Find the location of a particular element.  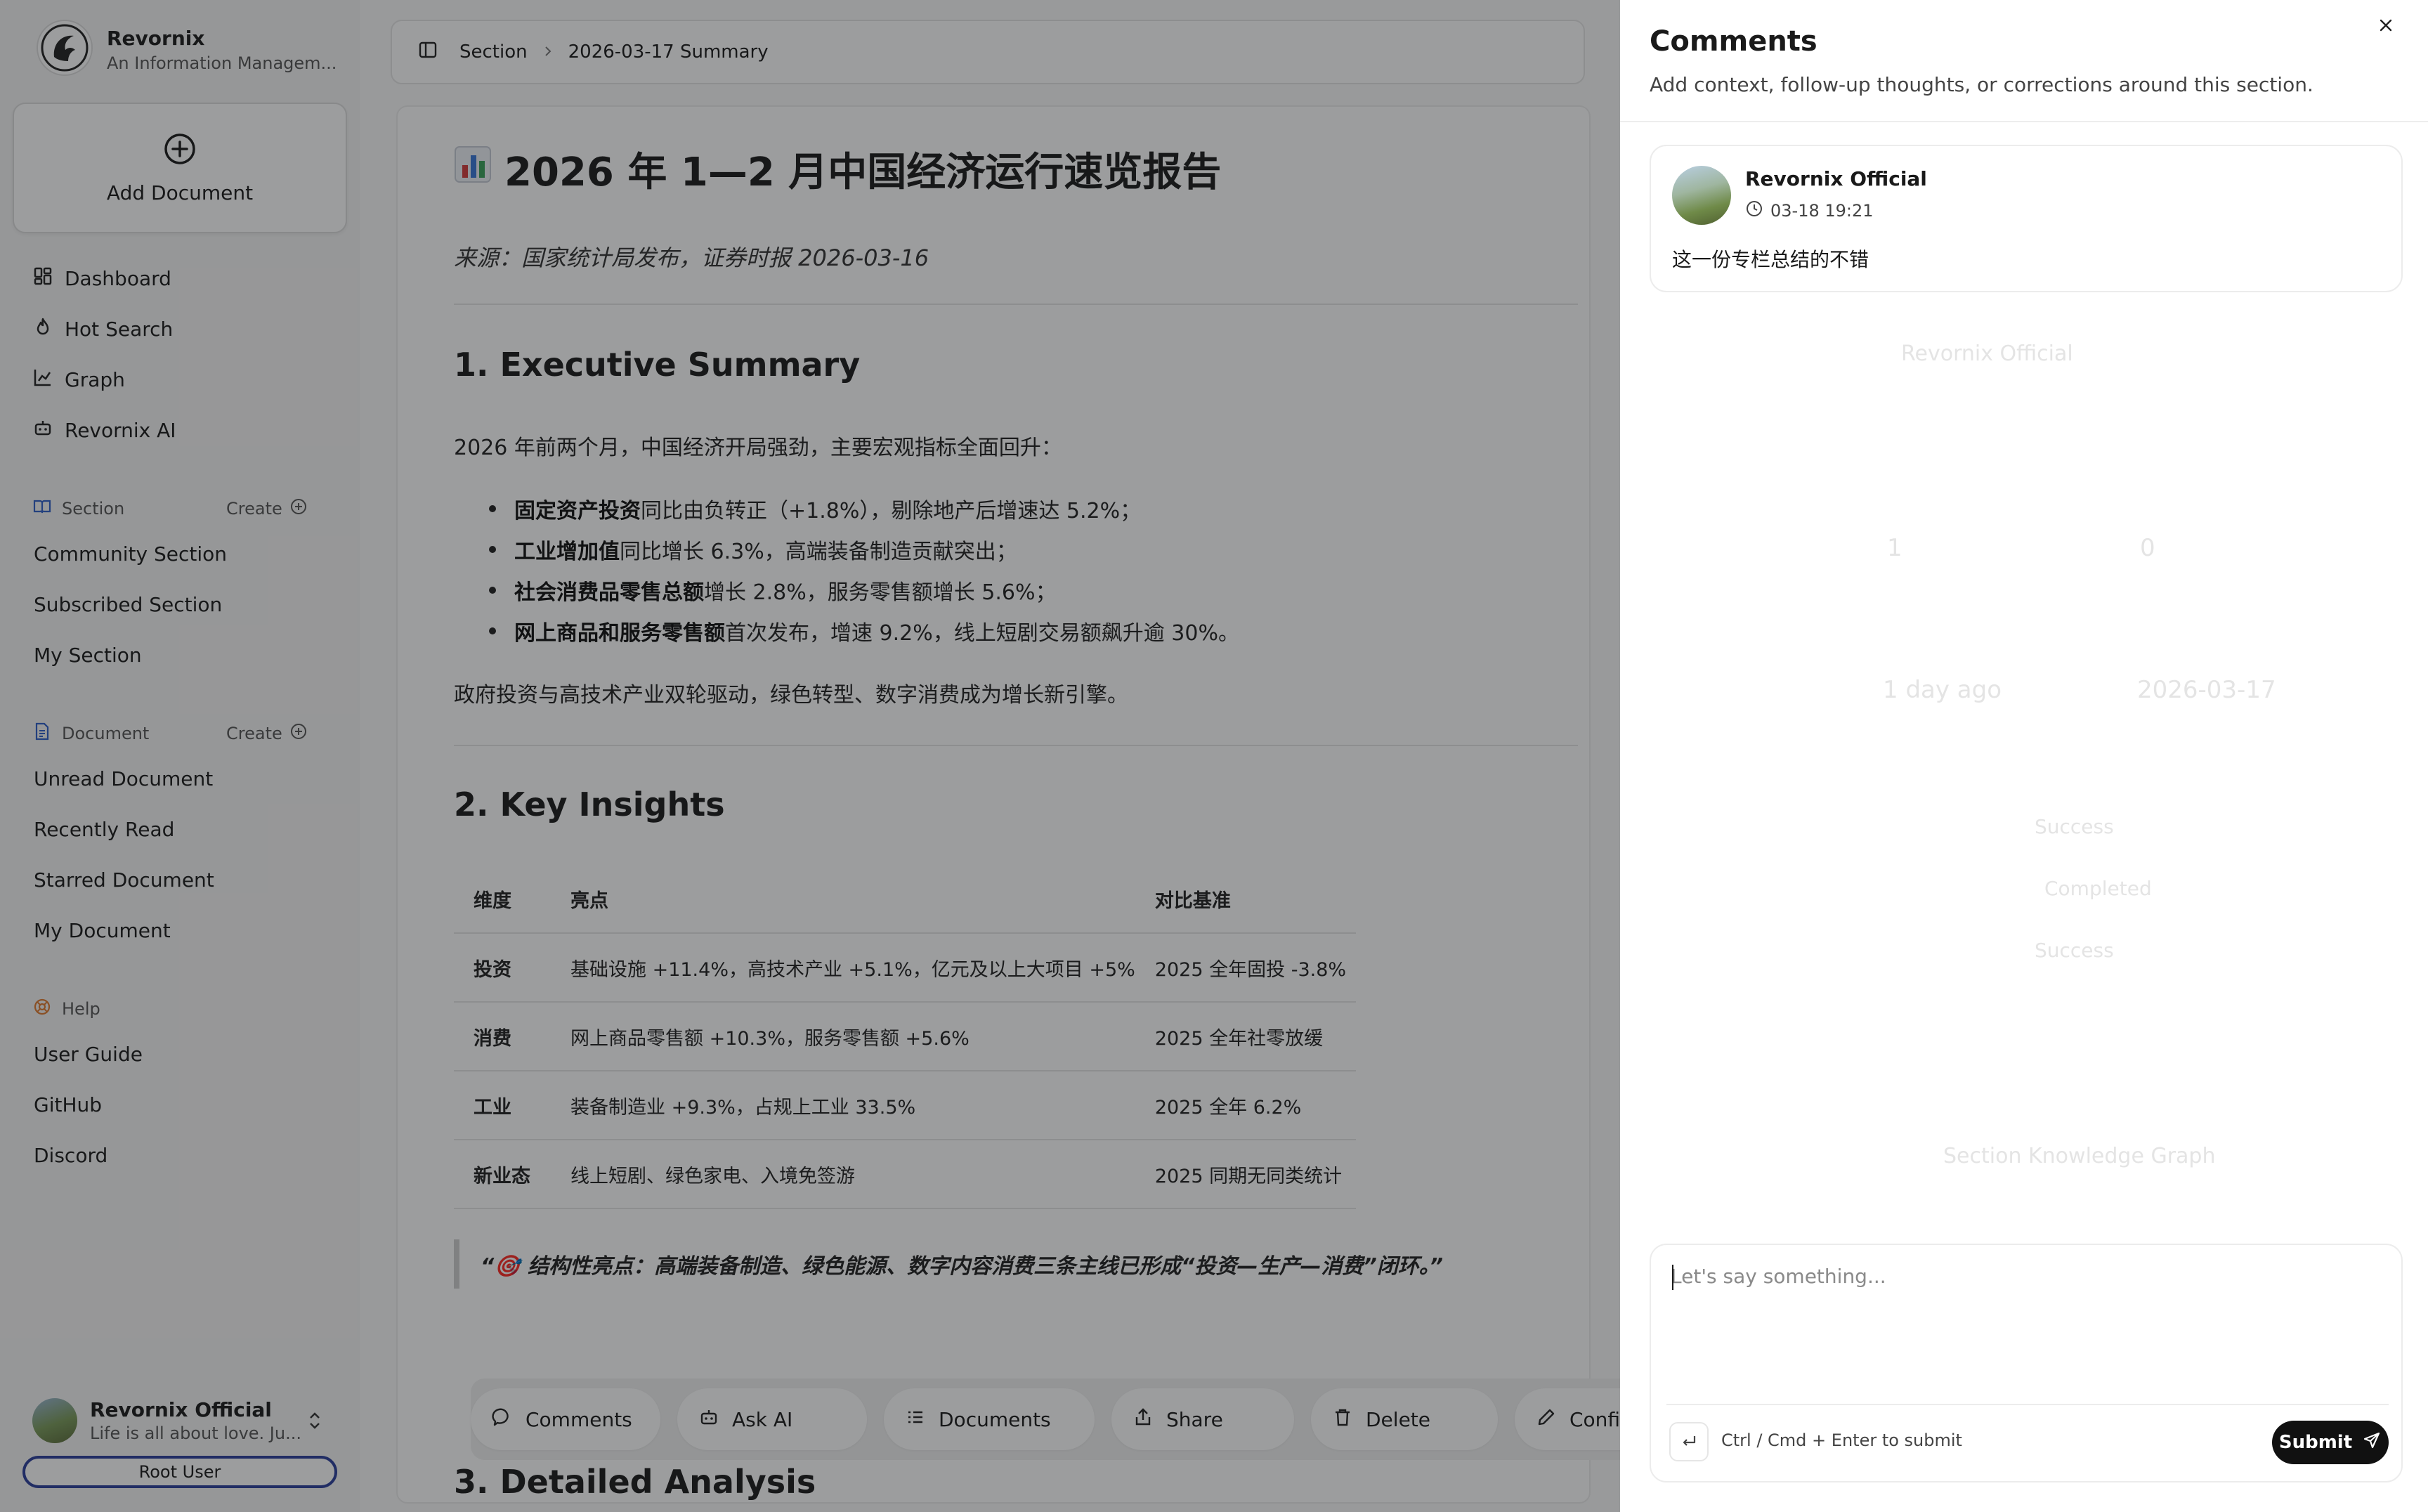

comment-input is located at coordinates (2026, 1321).